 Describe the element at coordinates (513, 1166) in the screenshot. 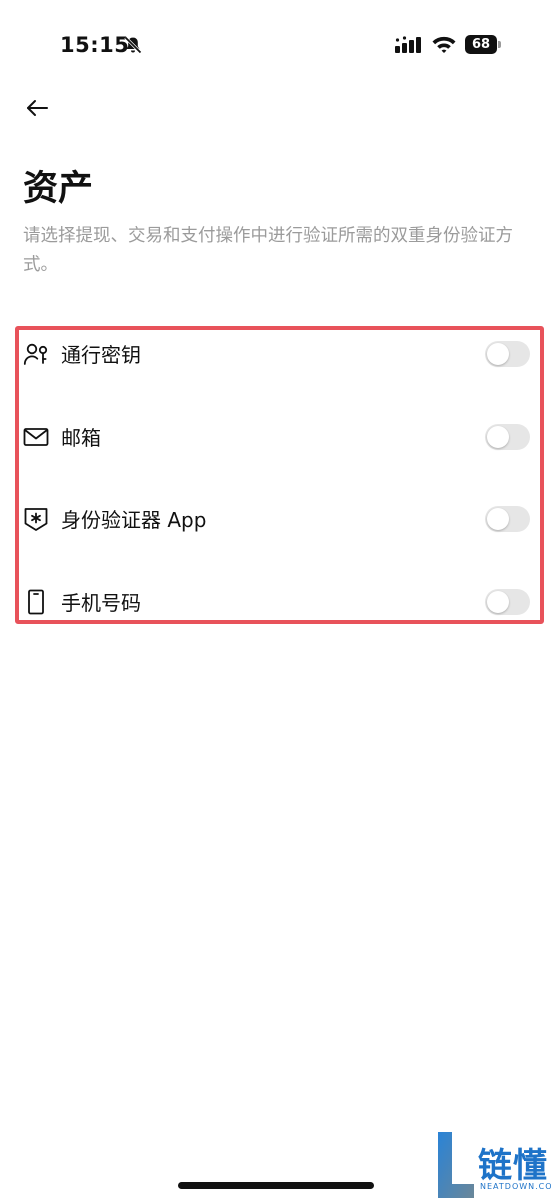

I see `watermark-text: 链懂` at that location.